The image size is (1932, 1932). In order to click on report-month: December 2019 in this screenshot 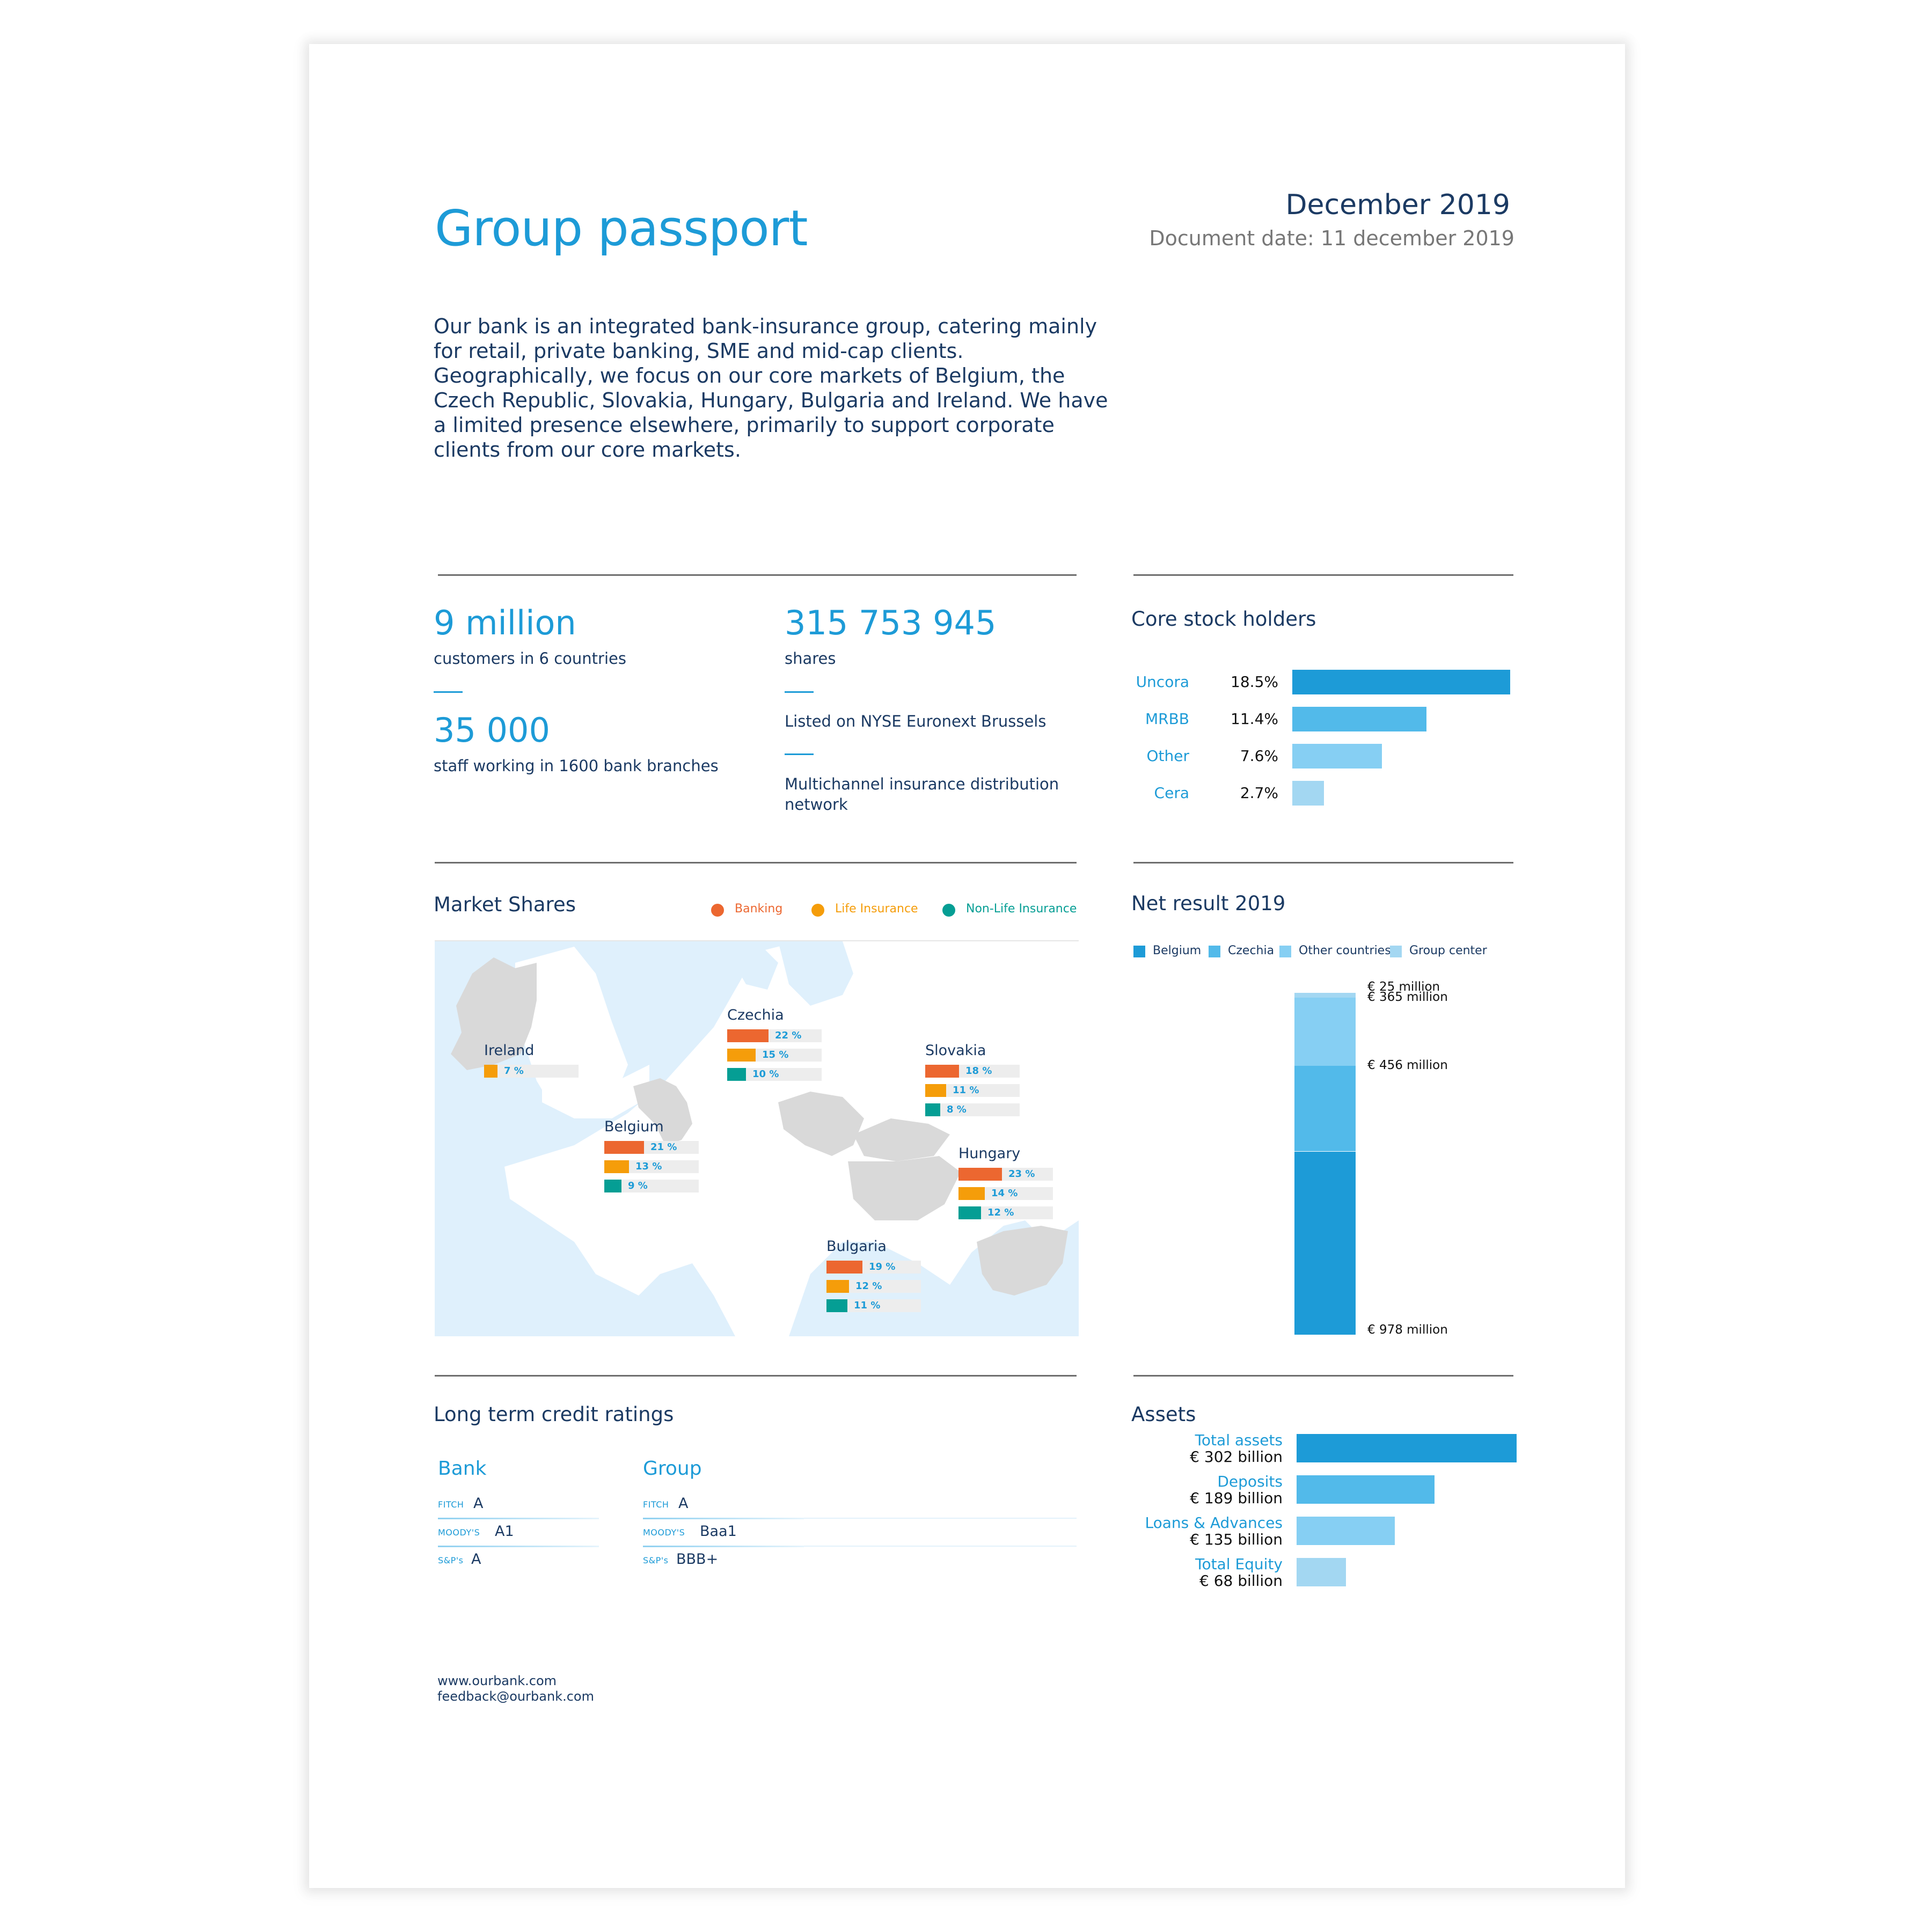, I will do `click(1397, 205)`.